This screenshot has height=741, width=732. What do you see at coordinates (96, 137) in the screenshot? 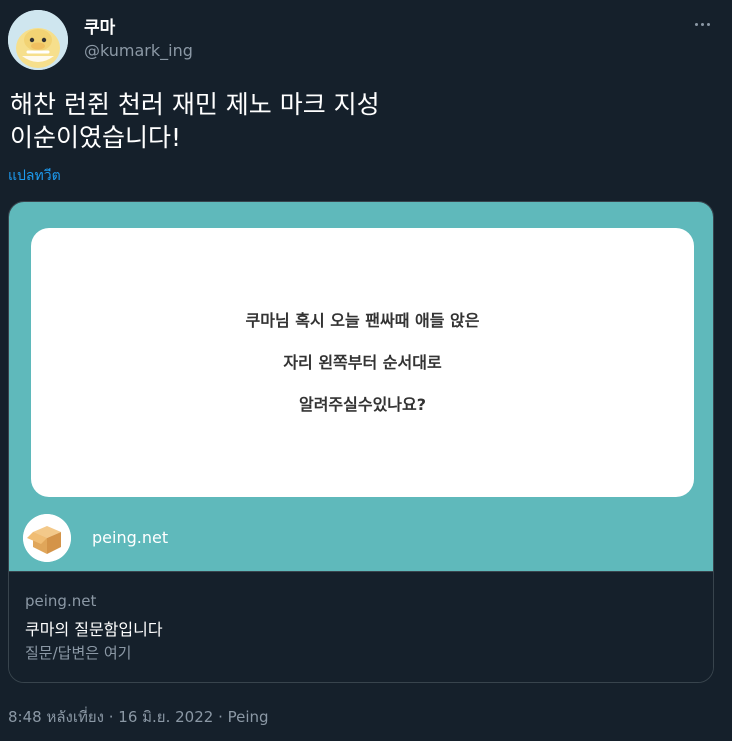
I see `tweet-text-line: 이순이였습니다!` at bounding box center [96, 137].